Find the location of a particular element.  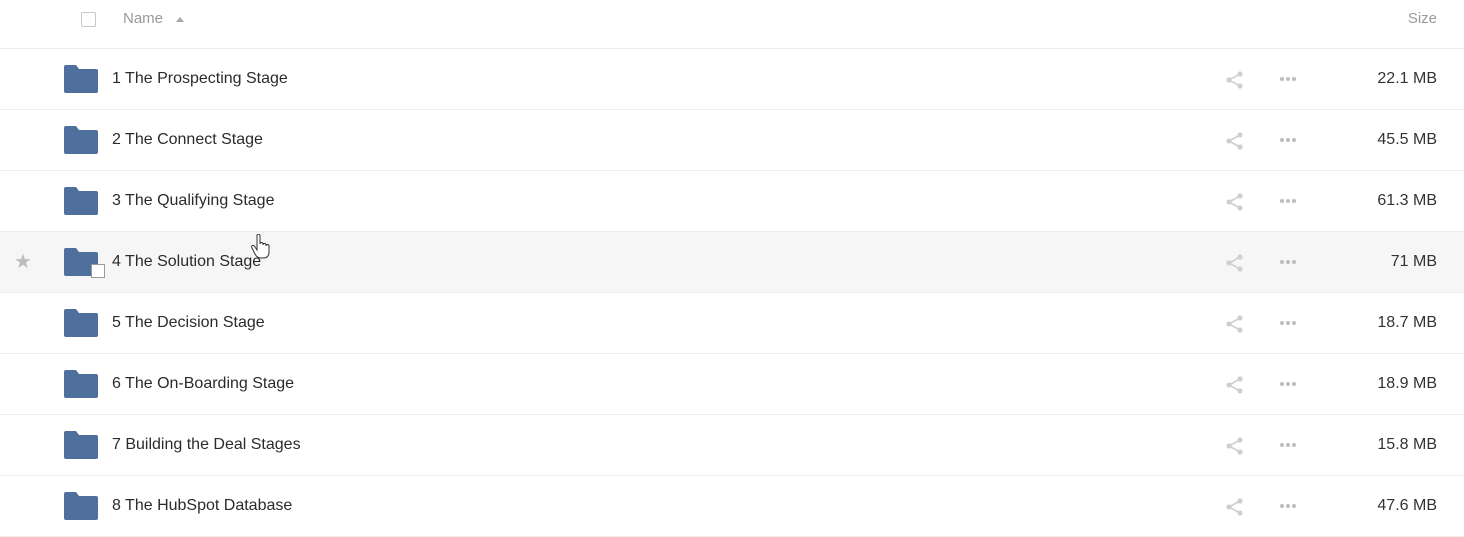

file-size: 47.6 MB is located at coordinates (1407, 505).